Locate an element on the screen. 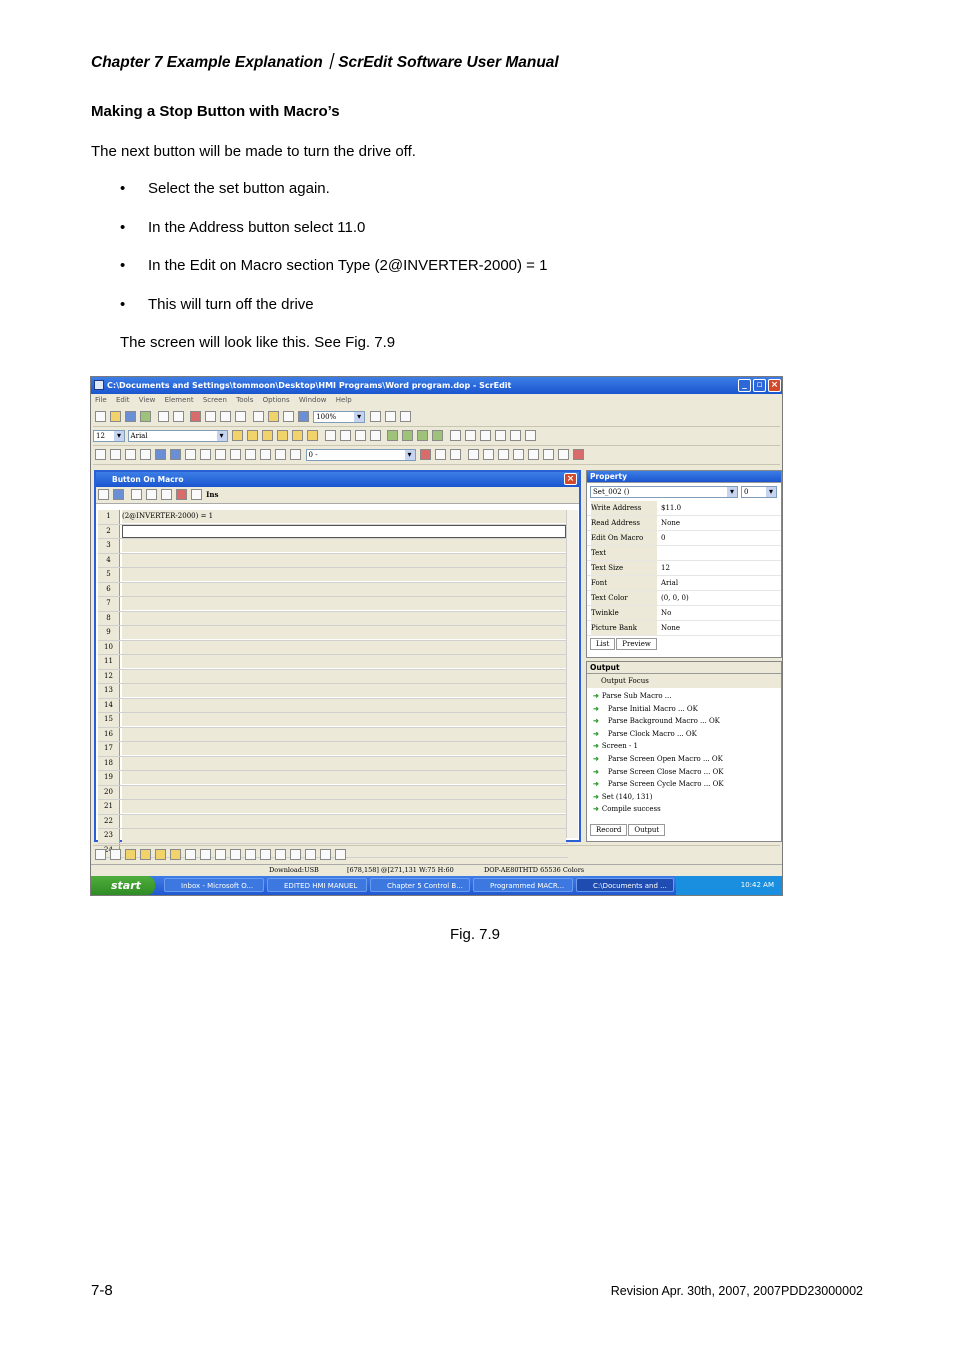 The height and width of the screenshot is (1351, 954). graph-element-icon is located at coordinates (190, 454).